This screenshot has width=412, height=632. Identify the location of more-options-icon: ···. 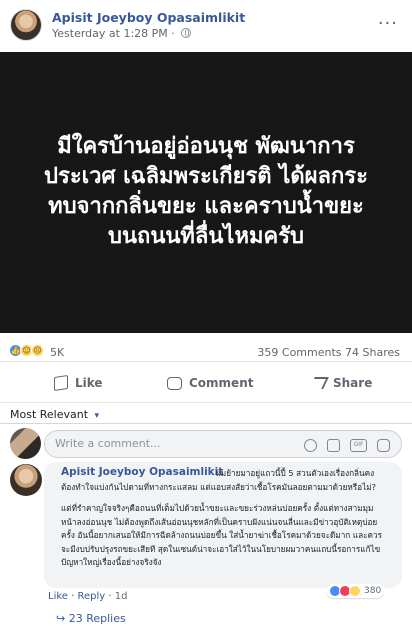
(388, 23).